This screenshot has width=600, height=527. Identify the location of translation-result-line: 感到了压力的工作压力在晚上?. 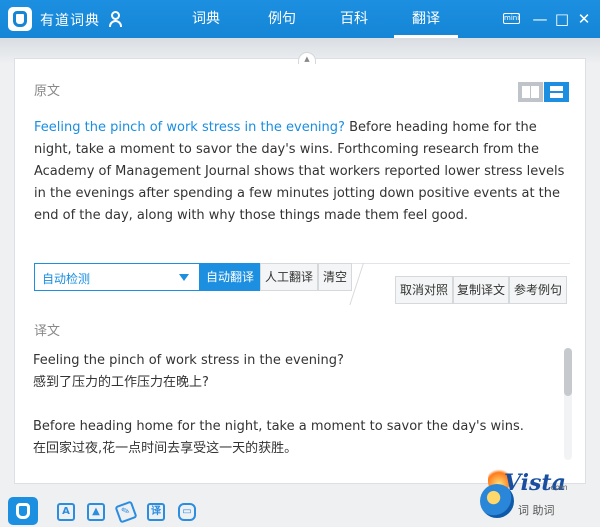
(121, 382).